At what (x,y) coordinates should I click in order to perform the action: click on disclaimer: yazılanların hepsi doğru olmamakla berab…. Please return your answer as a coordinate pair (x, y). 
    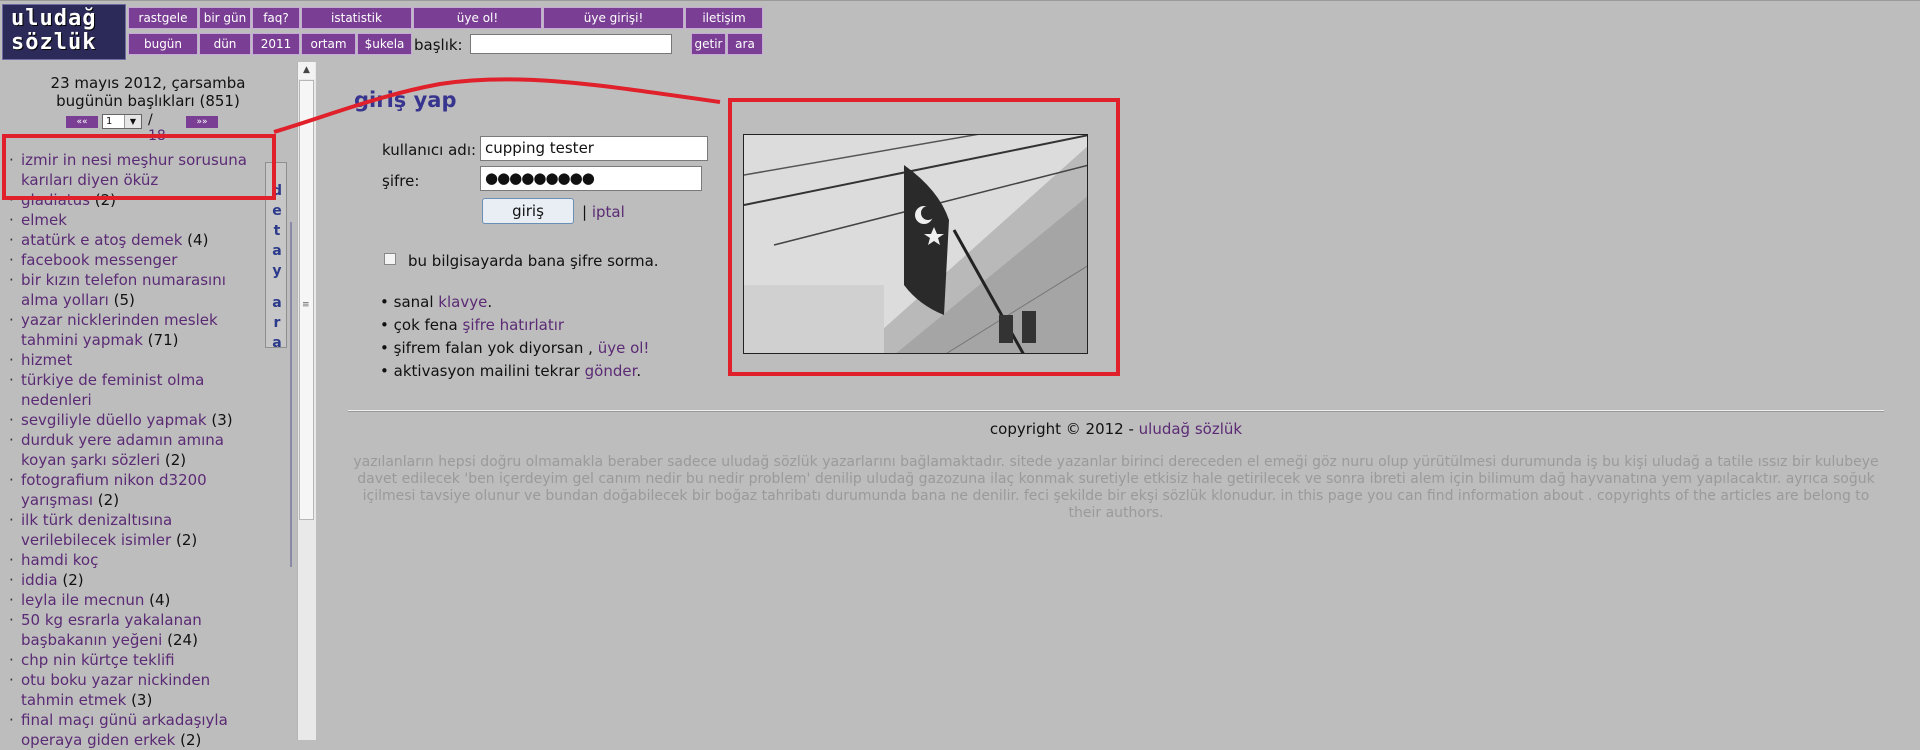
    Looking at the image, I should click on (1116, 487).